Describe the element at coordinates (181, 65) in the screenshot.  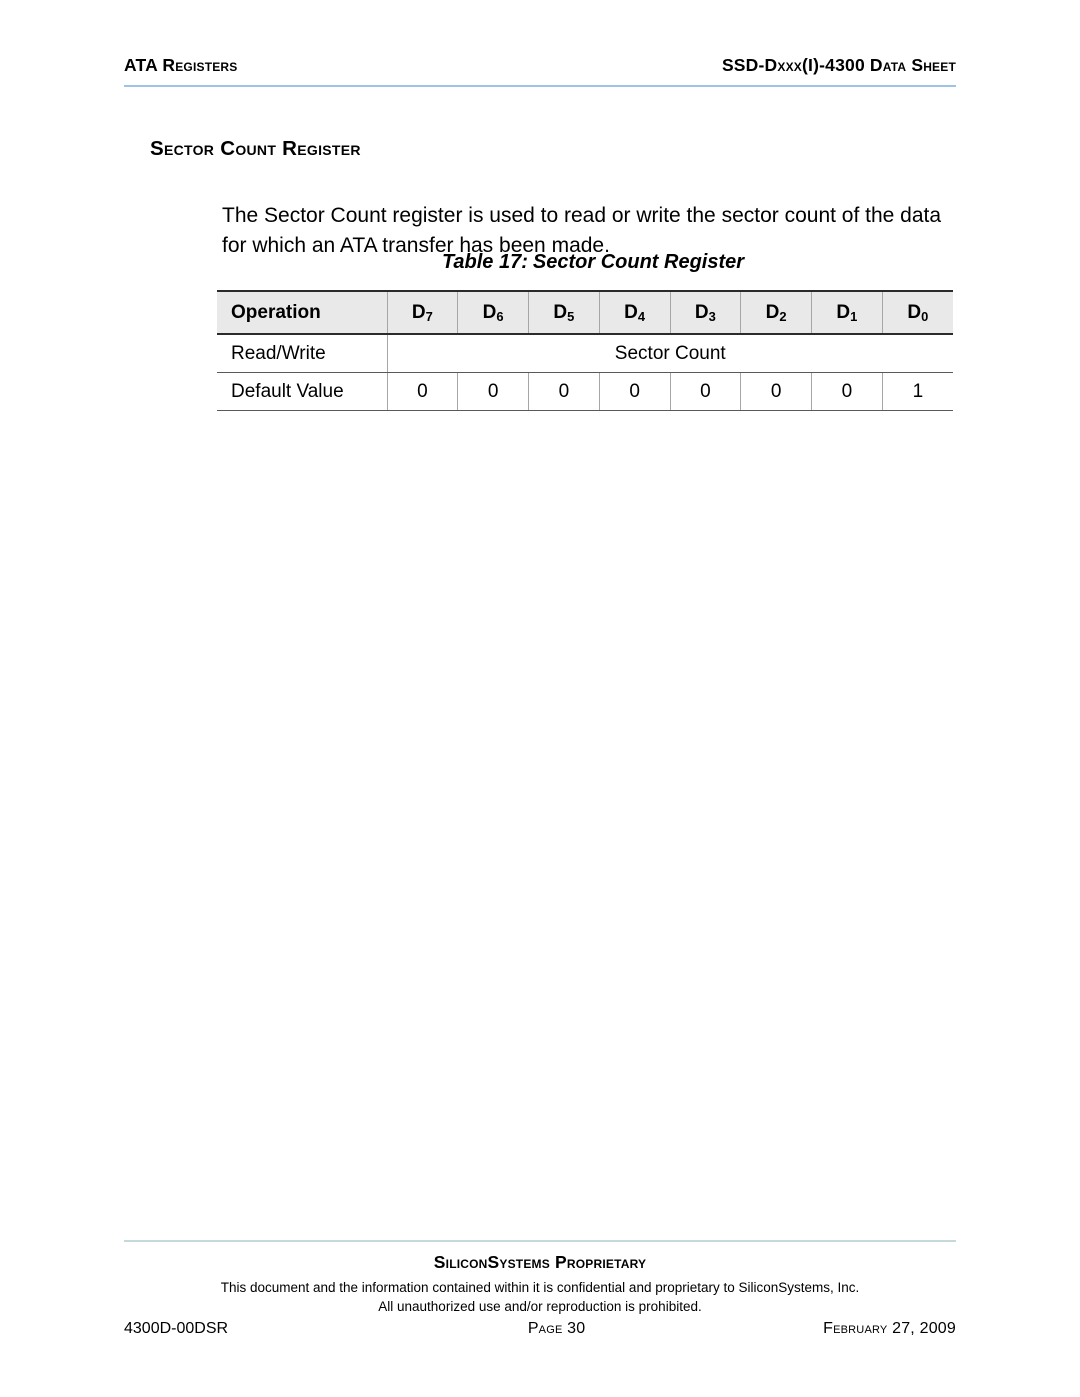
I see `header-left-title: ATA Registers` at that location.